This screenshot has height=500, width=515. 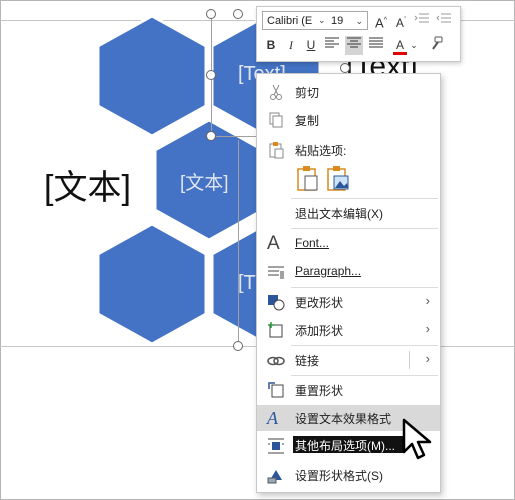 I want to click on shrink-font-label: A, so click(x=399, y=23).